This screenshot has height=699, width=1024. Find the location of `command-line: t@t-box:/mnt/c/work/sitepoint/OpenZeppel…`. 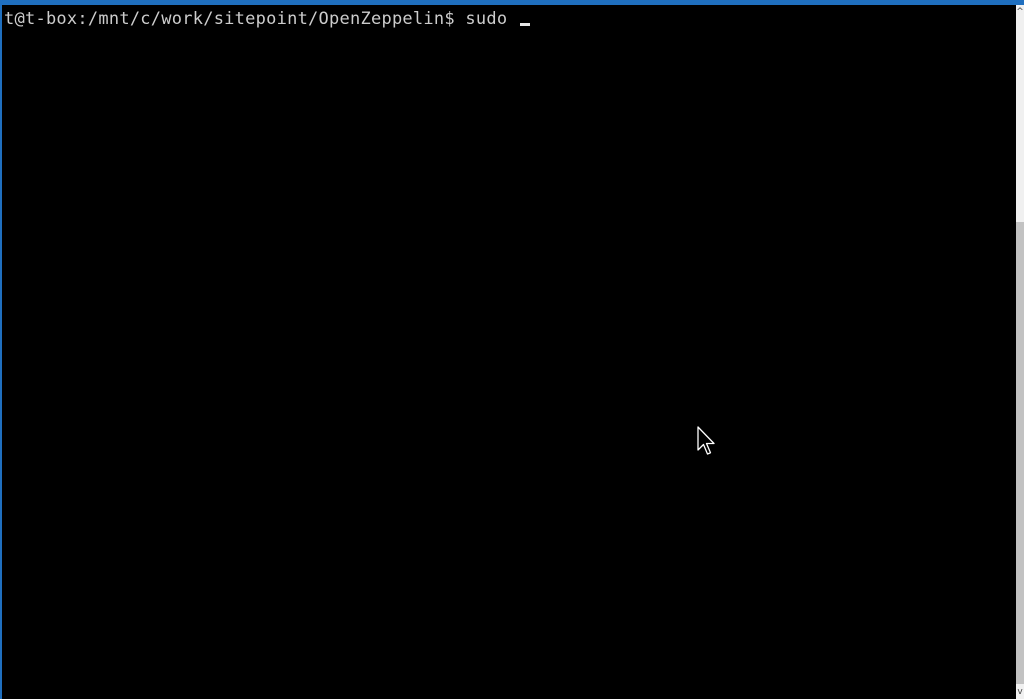

command-line: t@t-box:/mnt/c/work/sitepoint/OpenZeppel… is located at coordinates (267, 19).